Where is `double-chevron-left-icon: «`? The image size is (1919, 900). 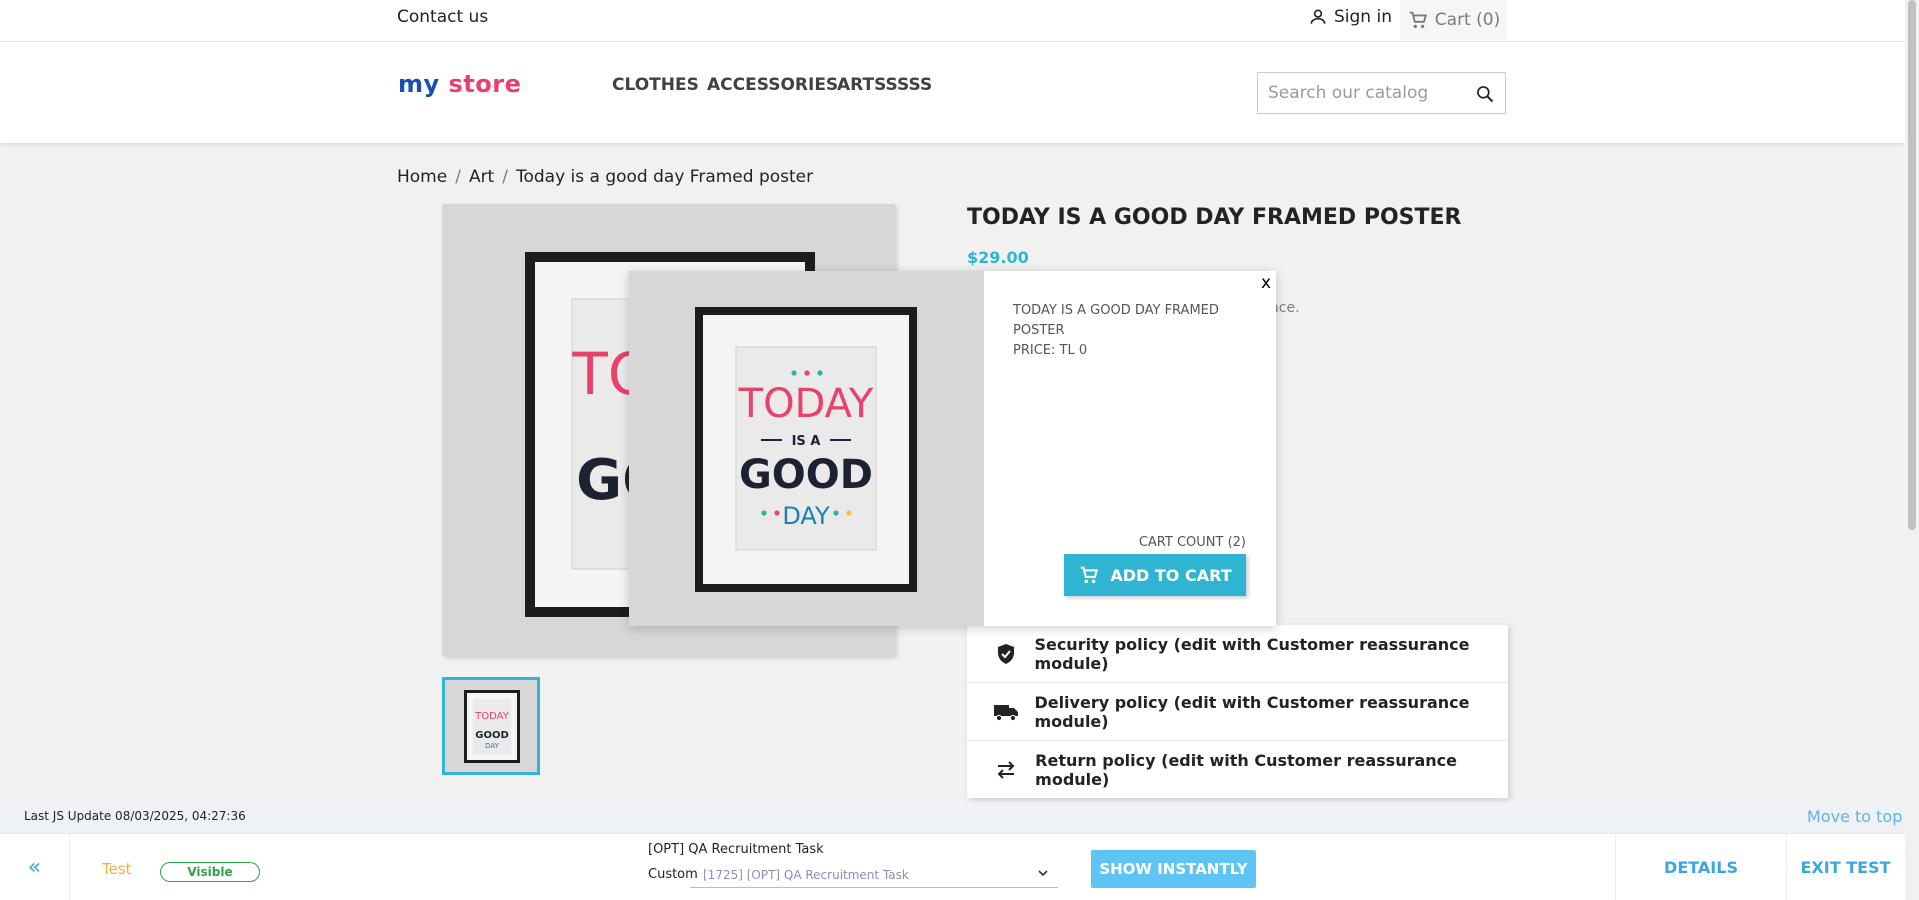
double-chevron-left-icon: « is located at coordinates (34, 867).